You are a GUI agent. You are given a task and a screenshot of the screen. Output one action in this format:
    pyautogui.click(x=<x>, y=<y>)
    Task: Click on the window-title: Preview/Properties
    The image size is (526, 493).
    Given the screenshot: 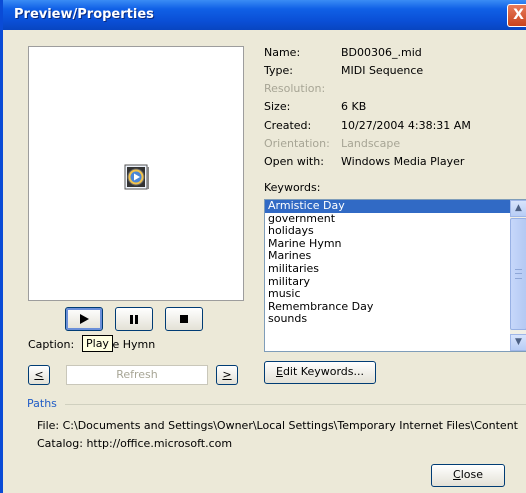 What is the action you would take?
    pyautogui.click(x=84, y=14)
    